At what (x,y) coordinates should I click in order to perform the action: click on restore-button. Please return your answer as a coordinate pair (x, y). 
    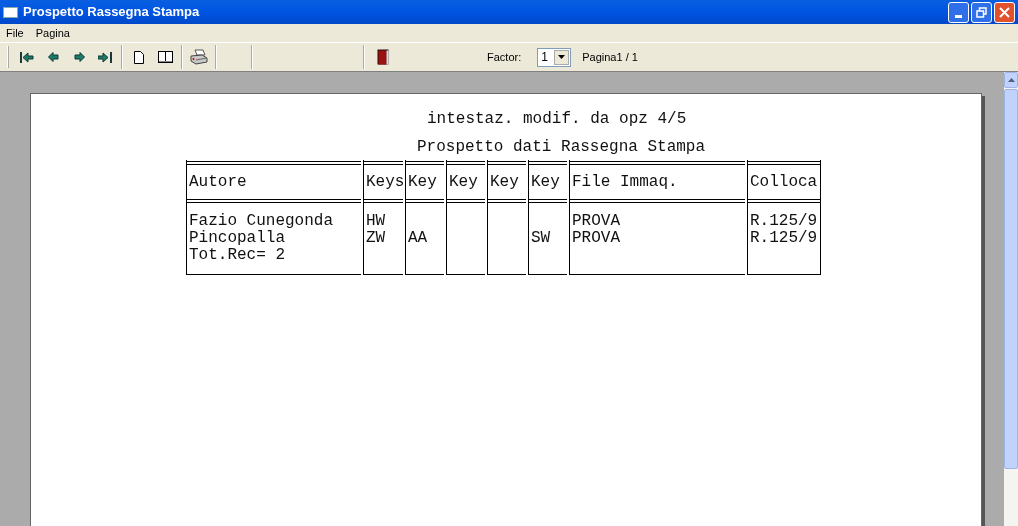
    Looking at the image, I should click on (981, 12).